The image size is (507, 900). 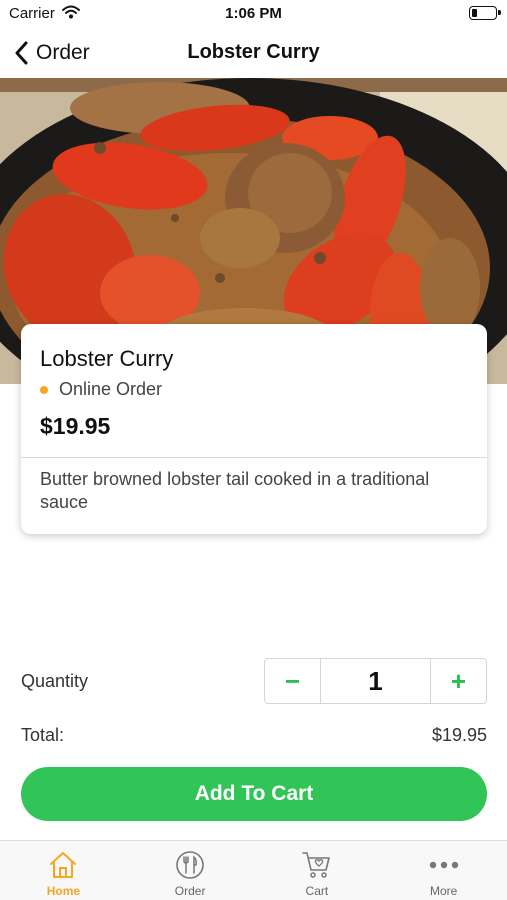 What do you see at coordinates (190, 865) in the screenshot?
I see `plate-cutlery-icon` at bounding box center [190, 865].